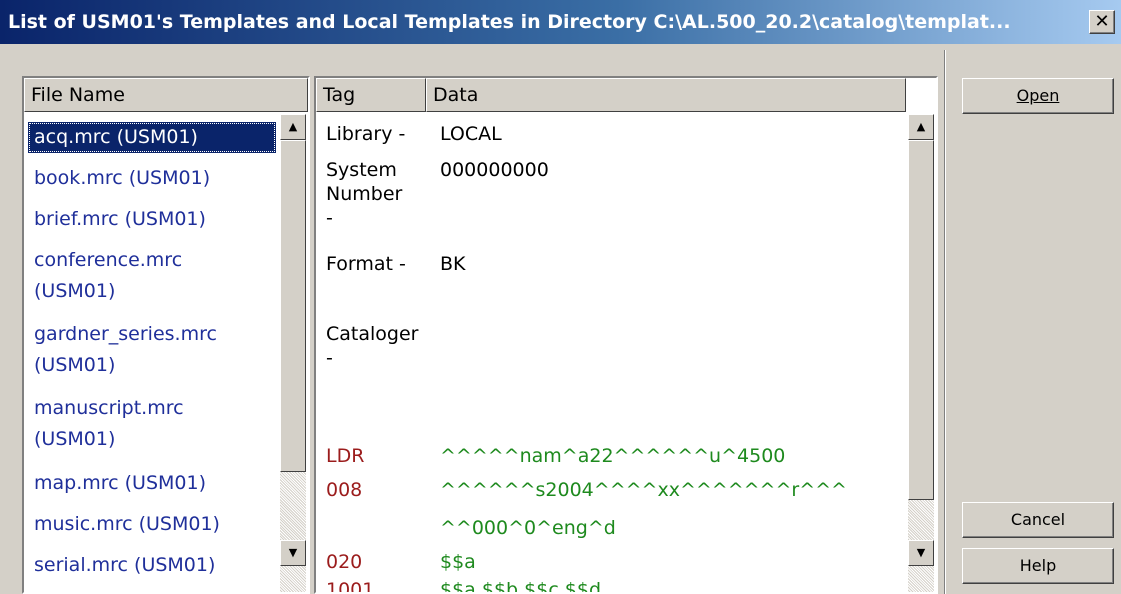 Image resolution: width=1121 pixels, height=594 pixels. I want to click on tag-column-header: Tag, so click(371, 95).